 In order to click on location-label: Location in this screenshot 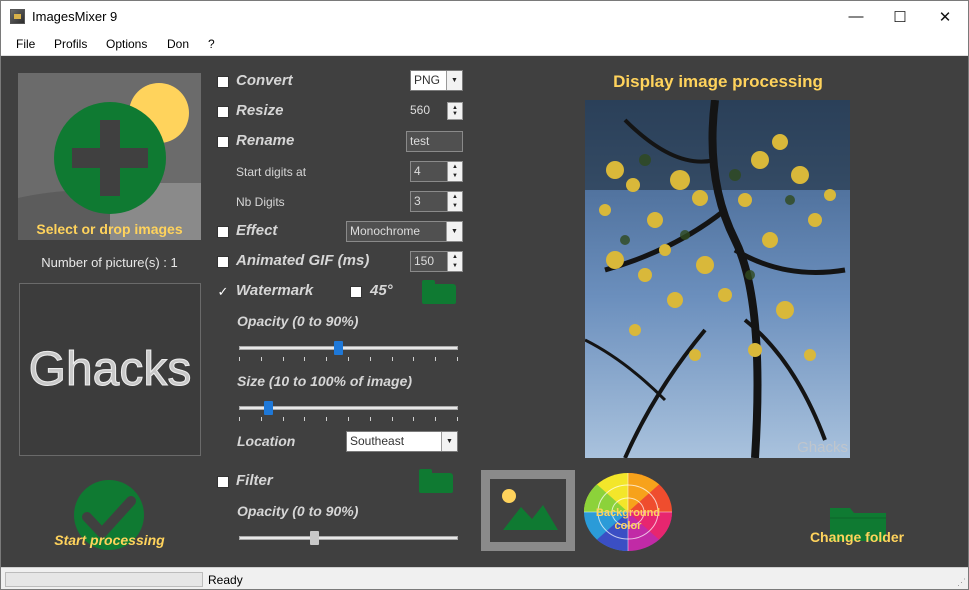, I will do `click(266, 441)`.